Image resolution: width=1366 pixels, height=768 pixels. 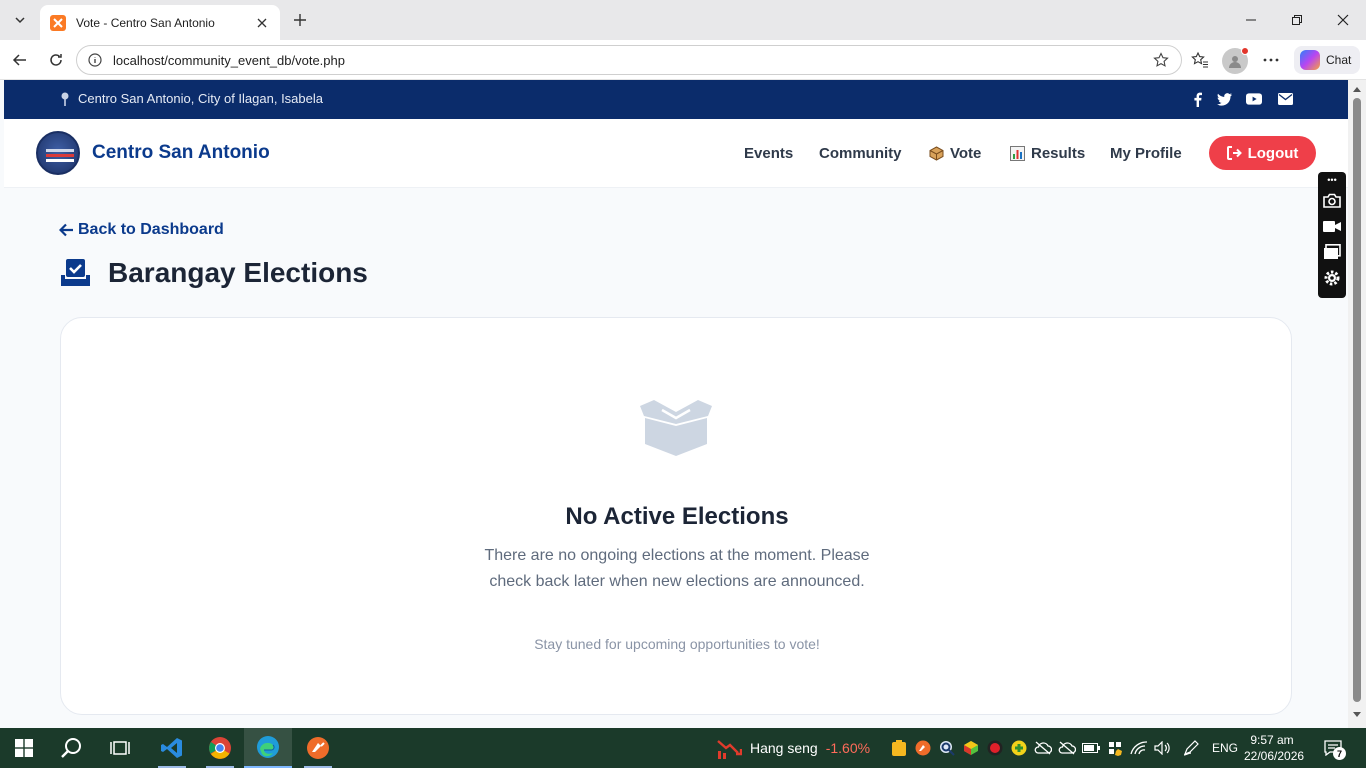 I want to click on nav-community: Community, so click(x=860, y=153).